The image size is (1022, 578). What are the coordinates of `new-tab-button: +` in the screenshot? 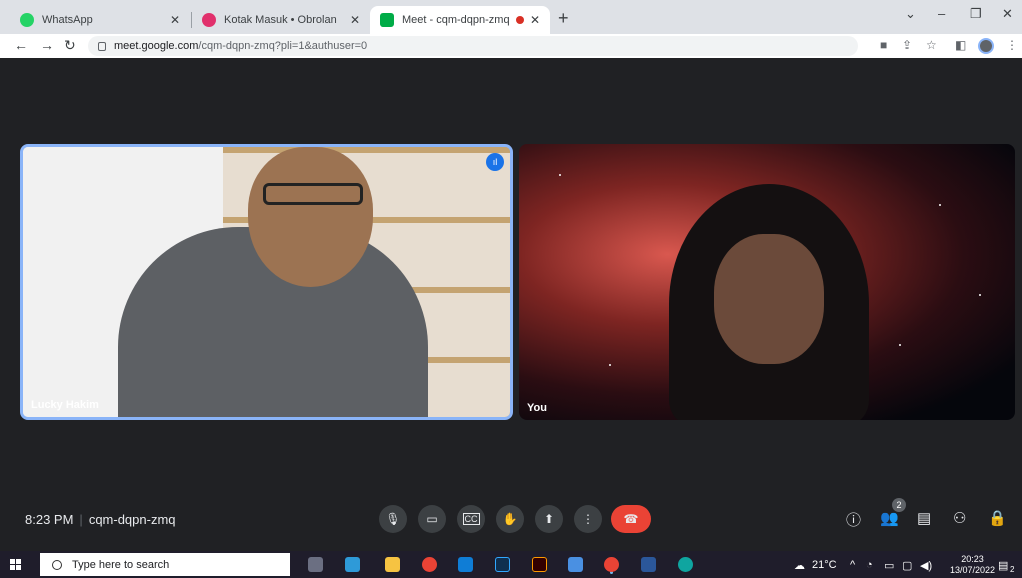 It's located at (563, 18).